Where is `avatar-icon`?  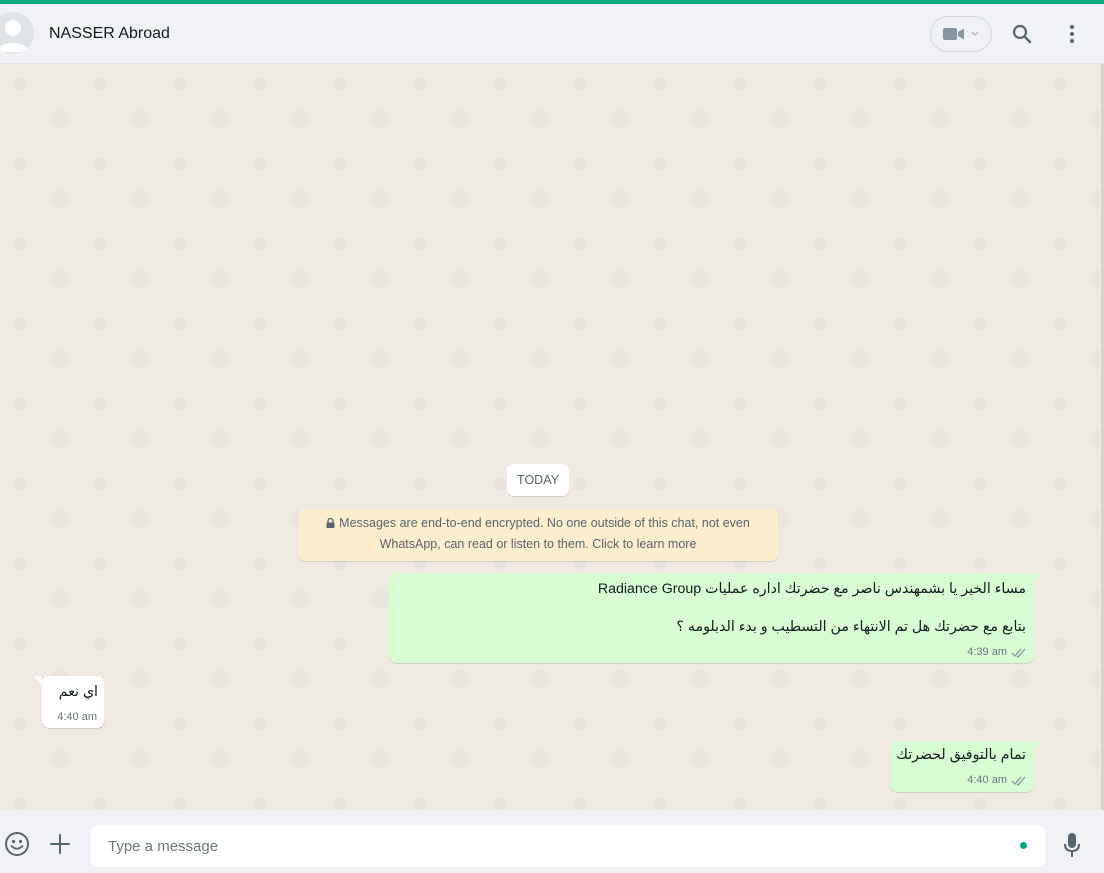
avatar-icon is located at coordinates (14, 36).